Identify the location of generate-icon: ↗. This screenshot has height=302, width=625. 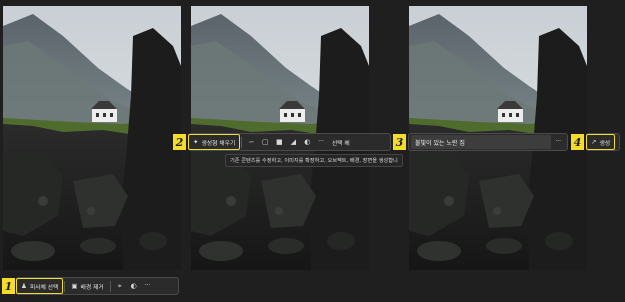
(594, 142).